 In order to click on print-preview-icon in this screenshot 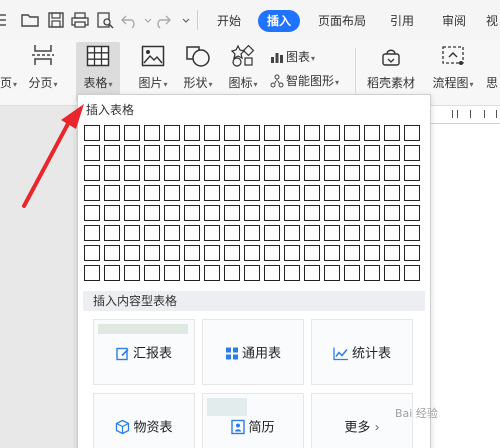, I will do `click(105, 20)`.